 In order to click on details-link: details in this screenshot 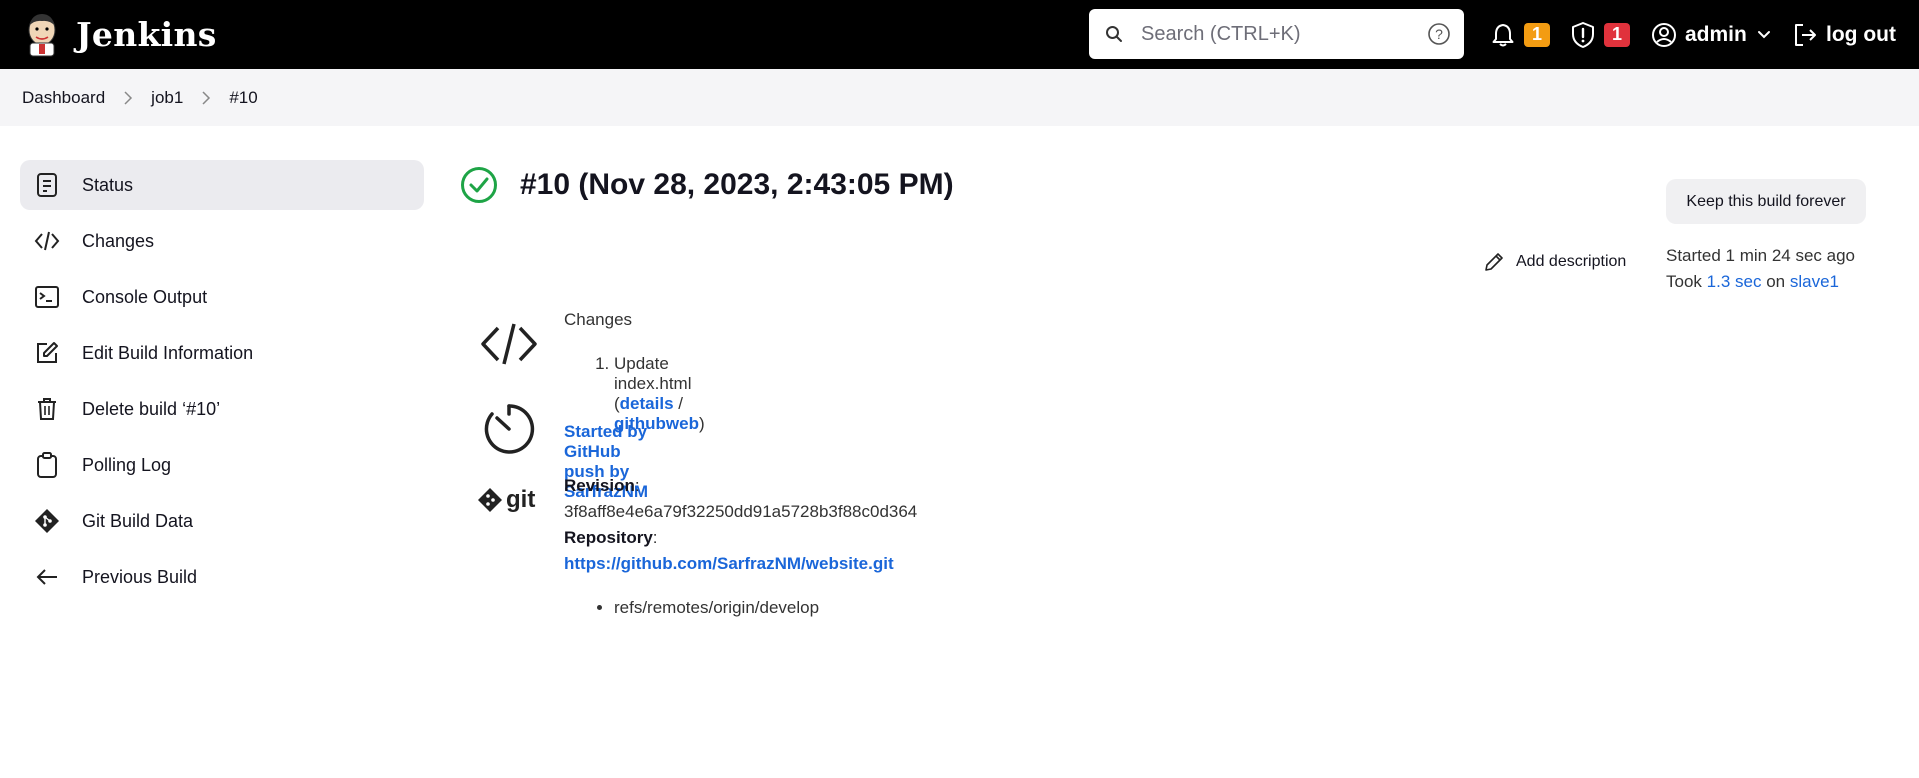, I will do `click(647, 403)`.